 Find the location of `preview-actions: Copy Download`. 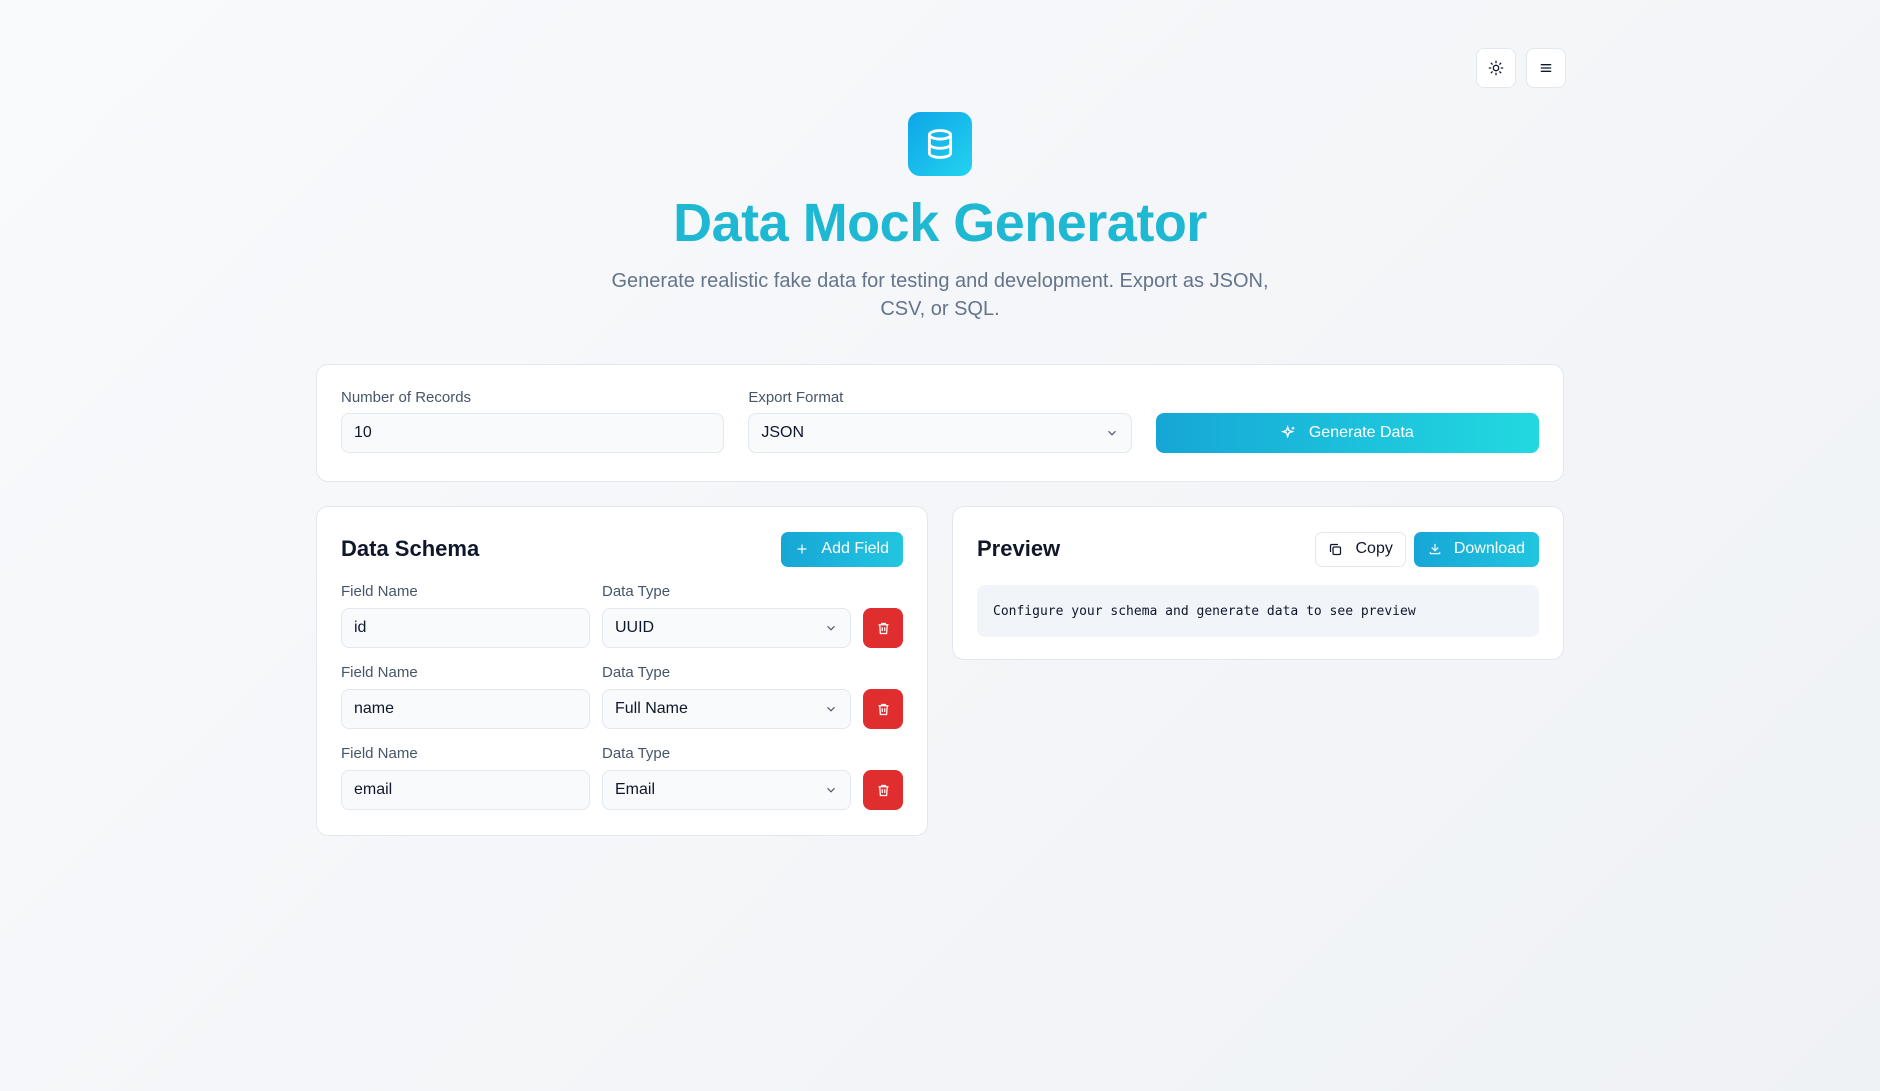

preview-actions: Copy Download is located at coordinates (1427, 549).